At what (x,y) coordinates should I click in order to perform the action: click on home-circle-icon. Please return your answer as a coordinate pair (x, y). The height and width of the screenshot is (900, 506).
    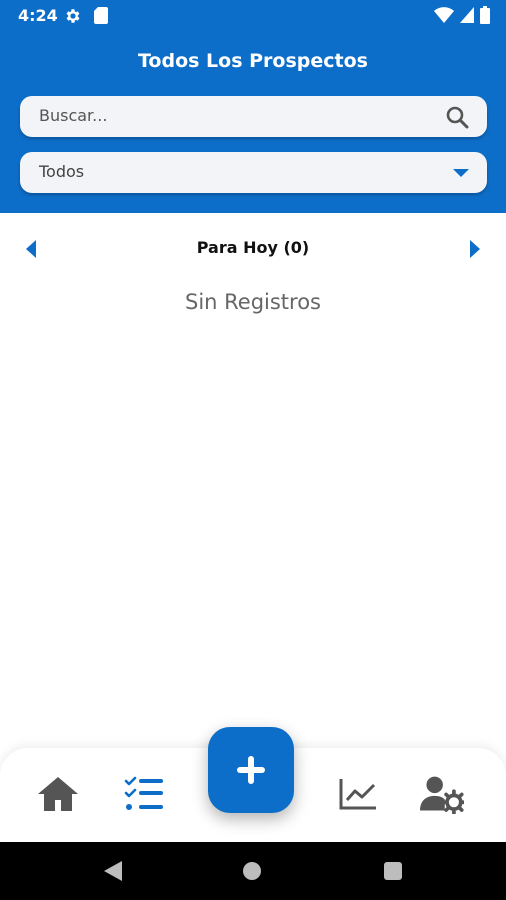
    Looking at the image, I should click on (252, 871).